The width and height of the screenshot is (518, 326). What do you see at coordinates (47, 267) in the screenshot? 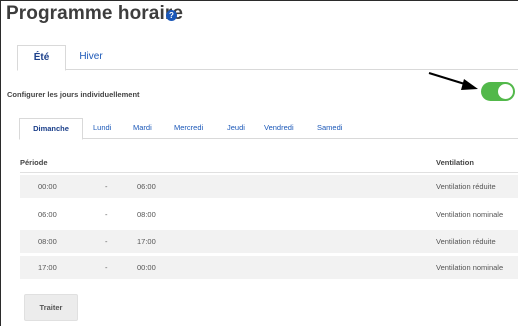
I see `period-start: 17:00` at bounding box center [47, 267].